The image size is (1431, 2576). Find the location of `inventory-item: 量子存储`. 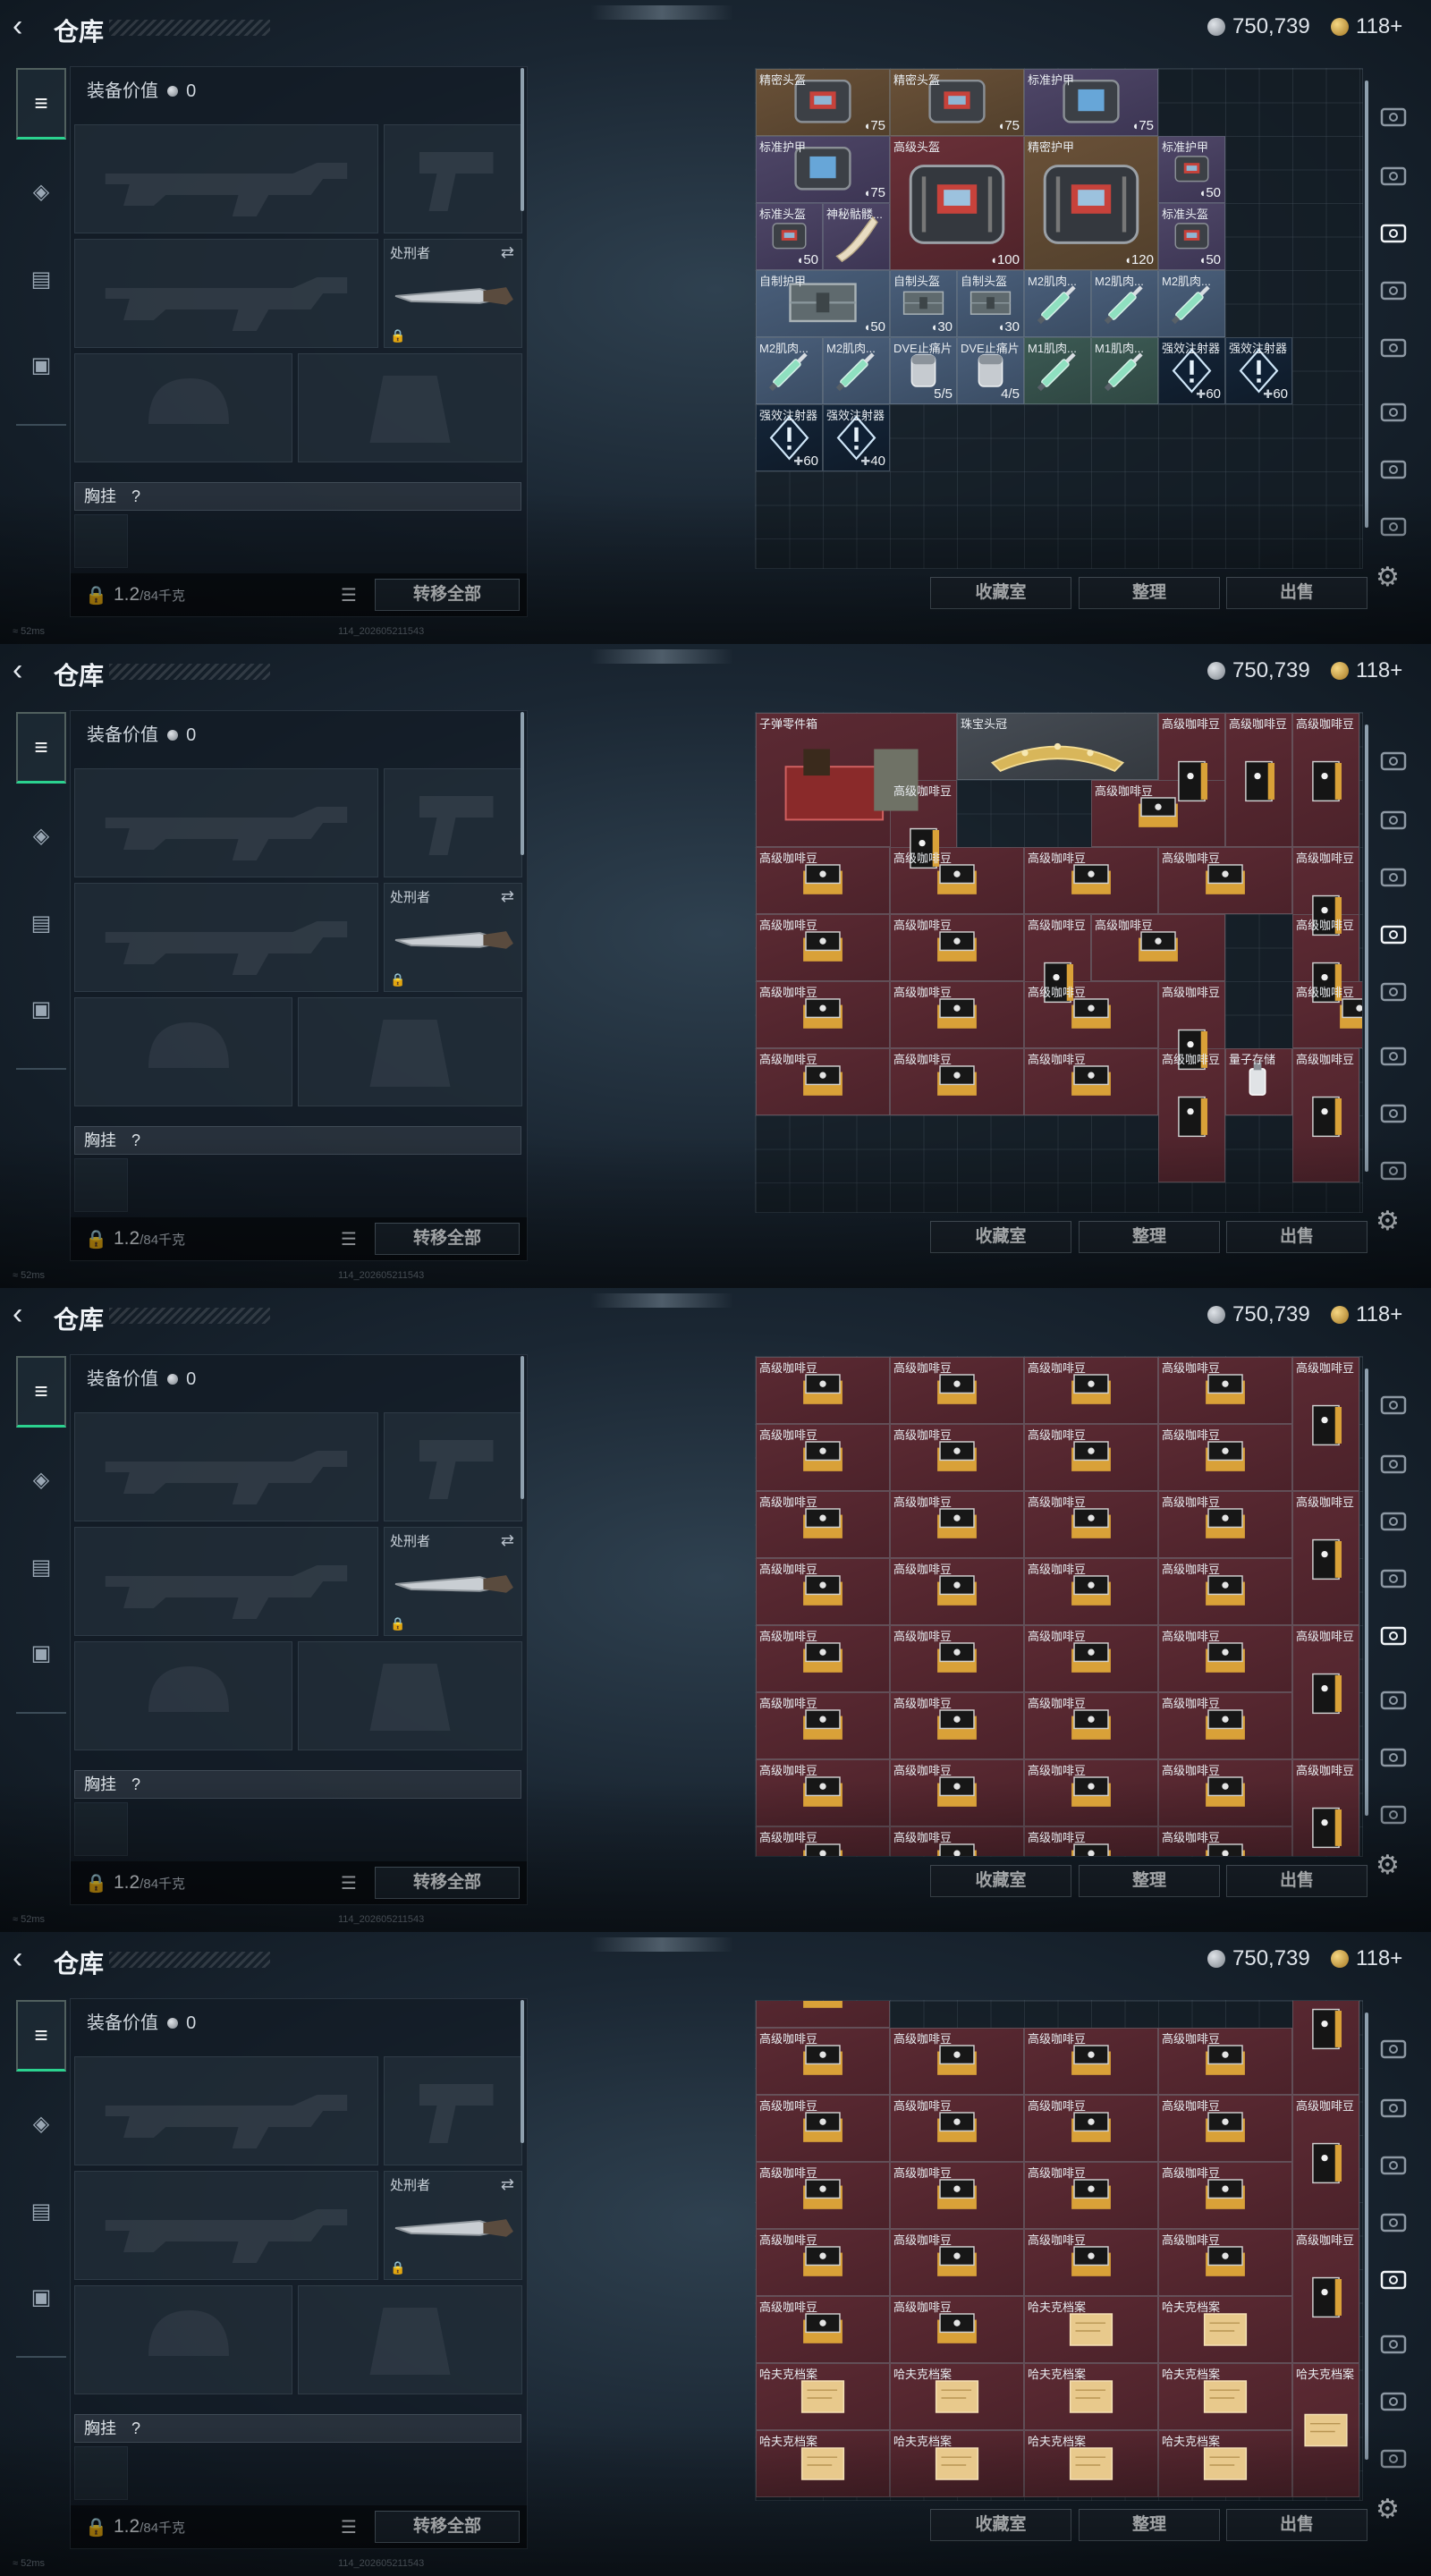

inventory-item: 量子存储 is located at coordinates (1258, 1081).